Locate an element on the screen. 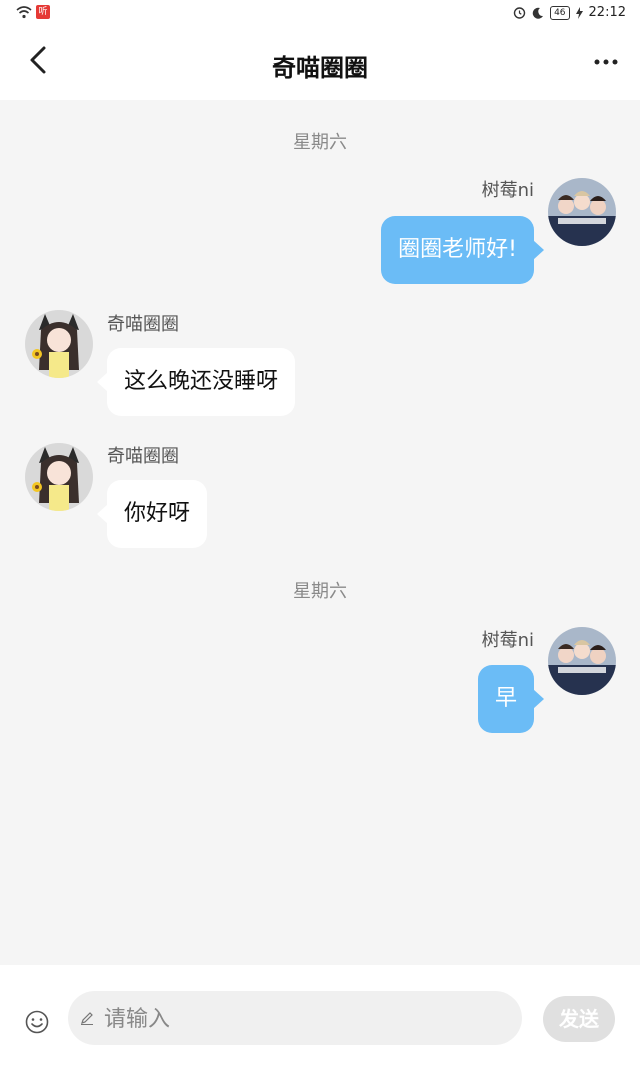 The height and width of the screenshot is (1067, 640). message-bubble-incoming: 这么晚还没睡呀 is located at coordinates (196, 382).